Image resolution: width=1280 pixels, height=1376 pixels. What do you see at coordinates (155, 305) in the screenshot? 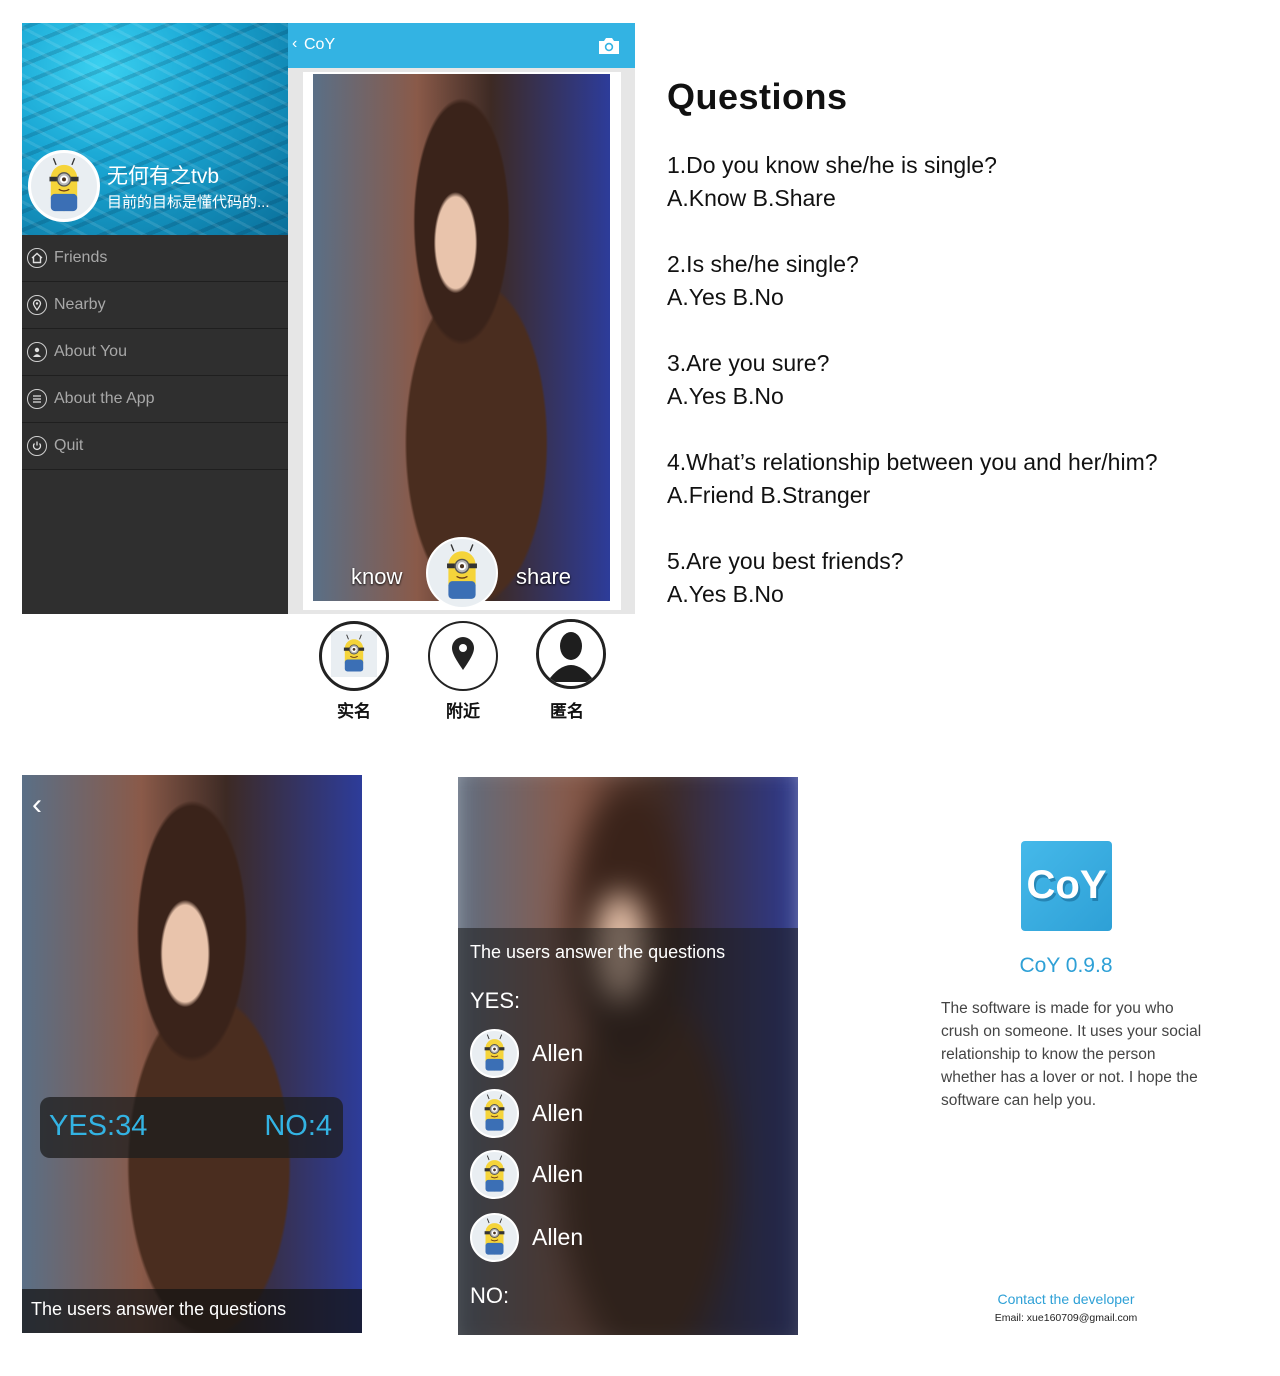
I see `menu-item-nearby: Nearby` at bounding box center [155, 305].